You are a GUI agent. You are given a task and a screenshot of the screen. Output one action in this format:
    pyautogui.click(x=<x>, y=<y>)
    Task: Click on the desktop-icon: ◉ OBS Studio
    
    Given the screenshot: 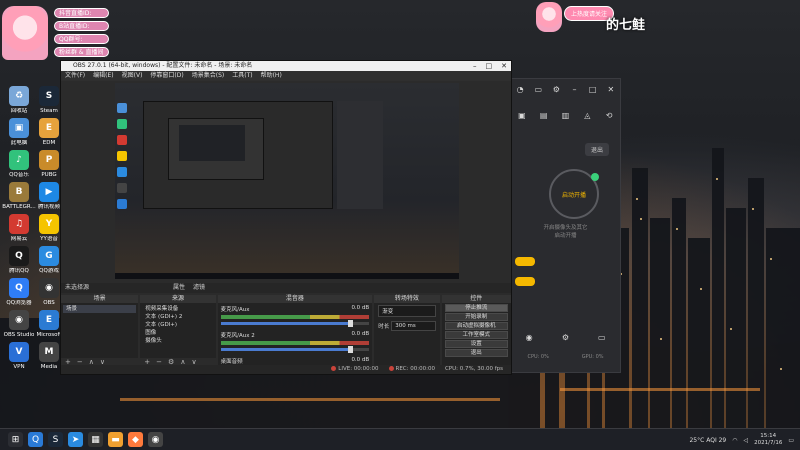 What is the action you would take?
    pyautogui.click(x=19, y=324)
    